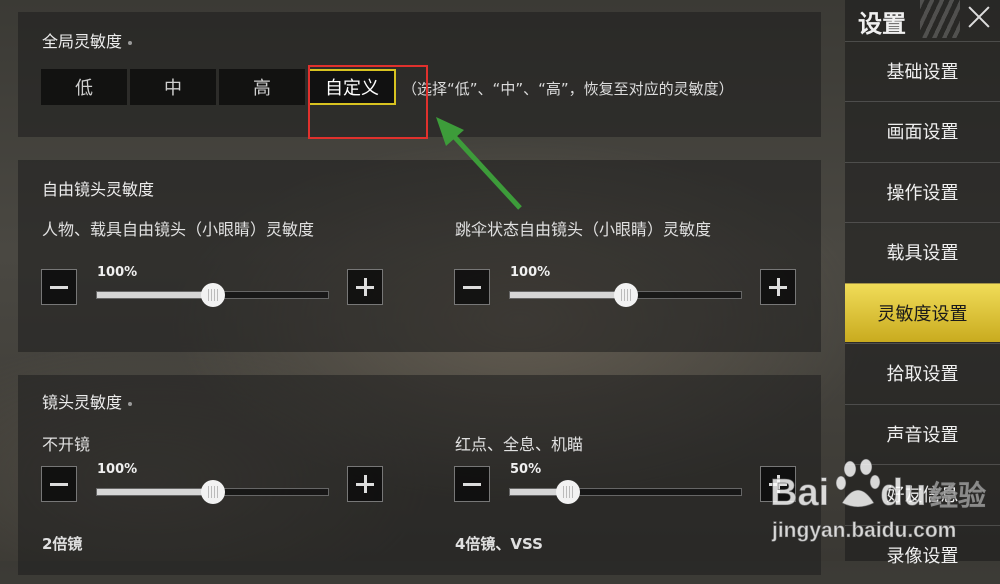 The width and height of the screenshot is (1000, 584). I want to click on slider-value: 50%, so click(526, 469).